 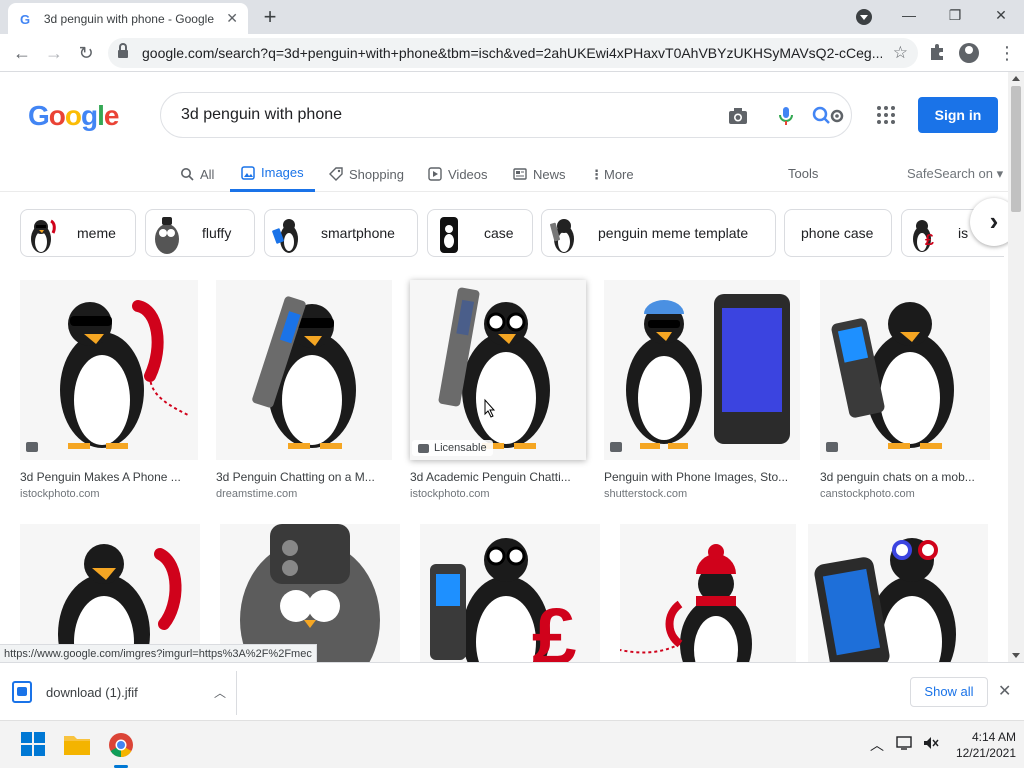 I want to click on logo-letter: g, so click(x=89, y=115).